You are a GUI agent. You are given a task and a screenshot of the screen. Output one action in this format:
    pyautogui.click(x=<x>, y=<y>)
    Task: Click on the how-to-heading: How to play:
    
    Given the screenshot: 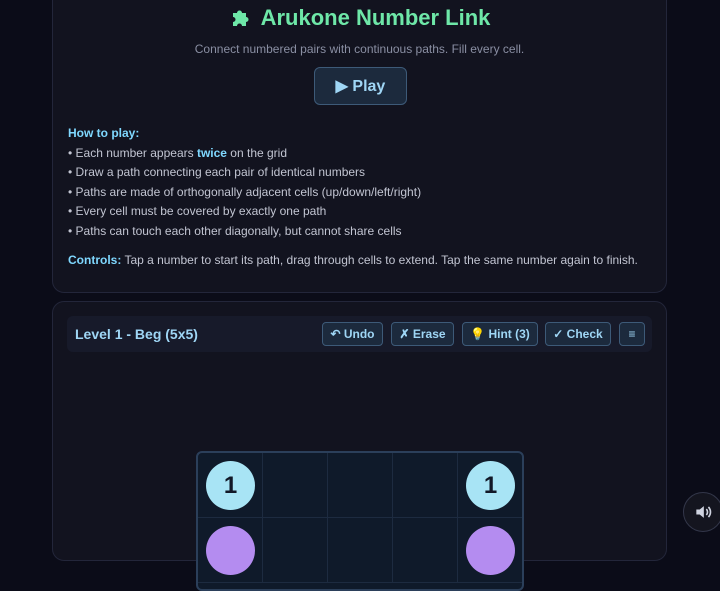 What is the action you would take?
    pyautogui.click(x=104, y=133)
    